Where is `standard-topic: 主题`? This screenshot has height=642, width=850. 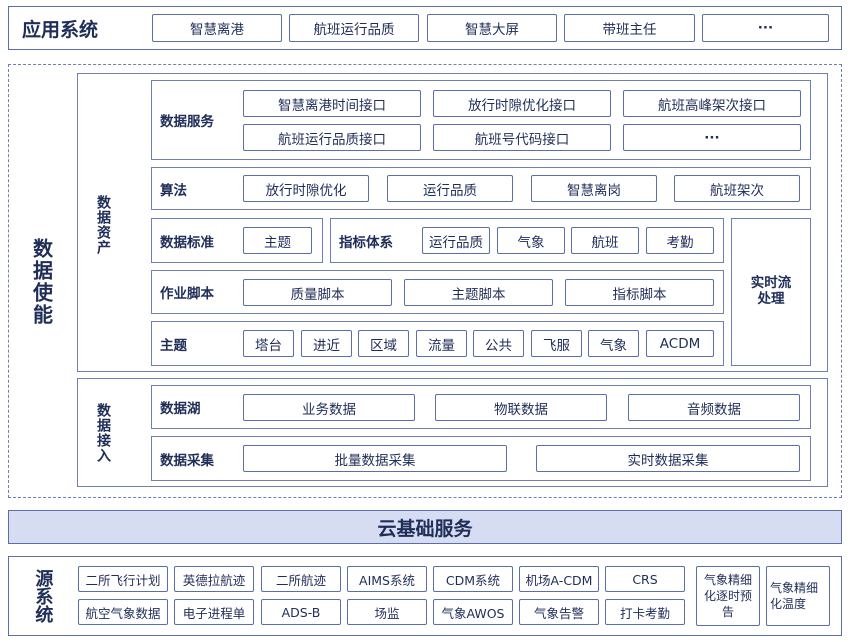
standard-topic: 主题 is located at coordinates (277, 240).